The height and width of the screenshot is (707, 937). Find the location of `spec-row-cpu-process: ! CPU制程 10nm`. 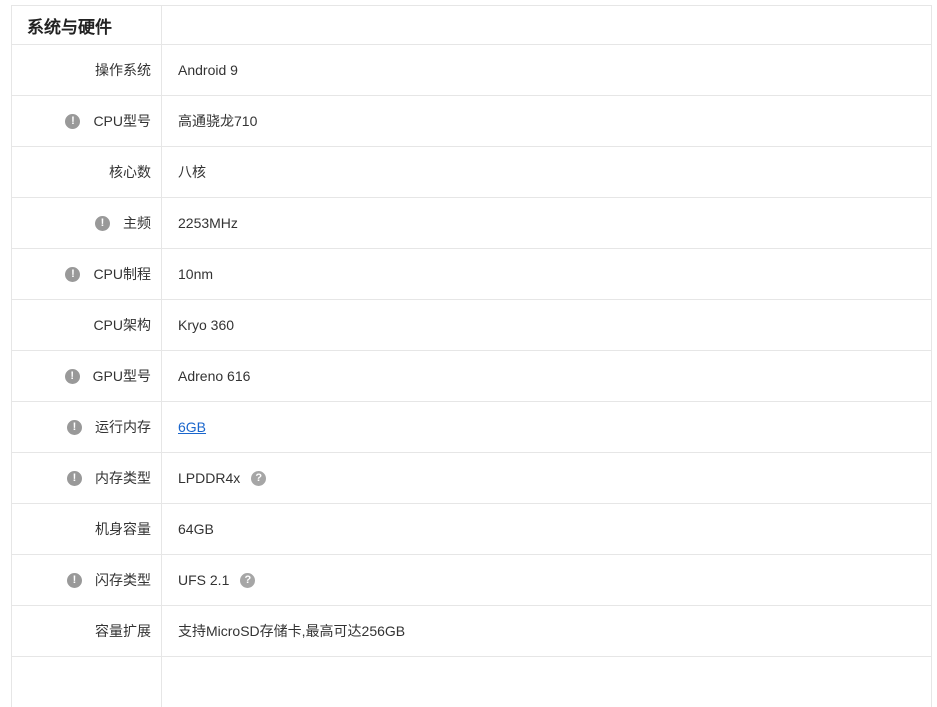

spec-row-cpu-process: ! CPU制程 10nm is located at coordinates (471, 273).